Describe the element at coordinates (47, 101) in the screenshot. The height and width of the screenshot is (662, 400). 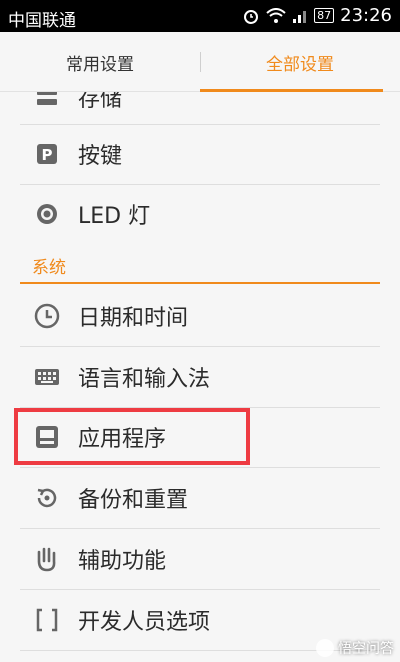
I see `storage-icon` at that location.